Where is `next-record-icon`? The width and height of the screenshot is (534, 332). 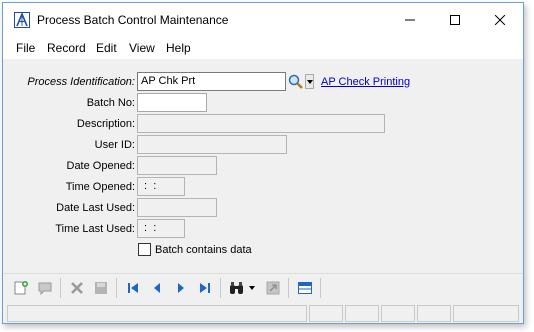 next-record-icon is located at coordinates (181, 288).